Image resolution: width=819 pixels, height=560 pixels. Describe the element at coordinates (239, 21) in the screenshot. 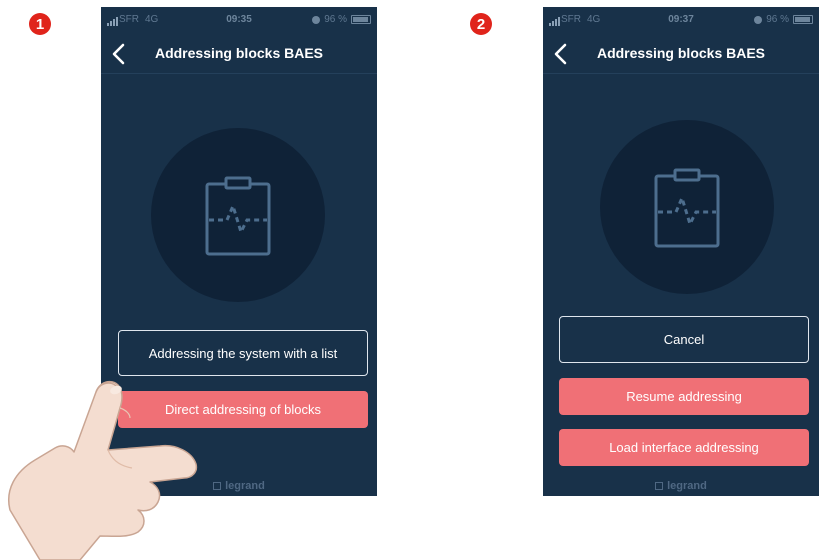

I see `status-bar: SFR 4G 09:35 96 %` at that location.